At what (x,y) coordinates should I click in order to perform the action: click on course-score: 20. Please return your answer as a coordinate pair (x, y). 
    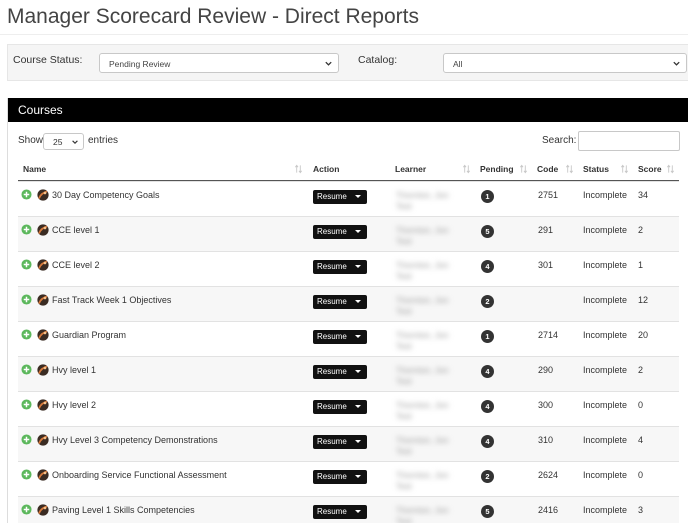
    Looking at the image, I should click on (643, 335).